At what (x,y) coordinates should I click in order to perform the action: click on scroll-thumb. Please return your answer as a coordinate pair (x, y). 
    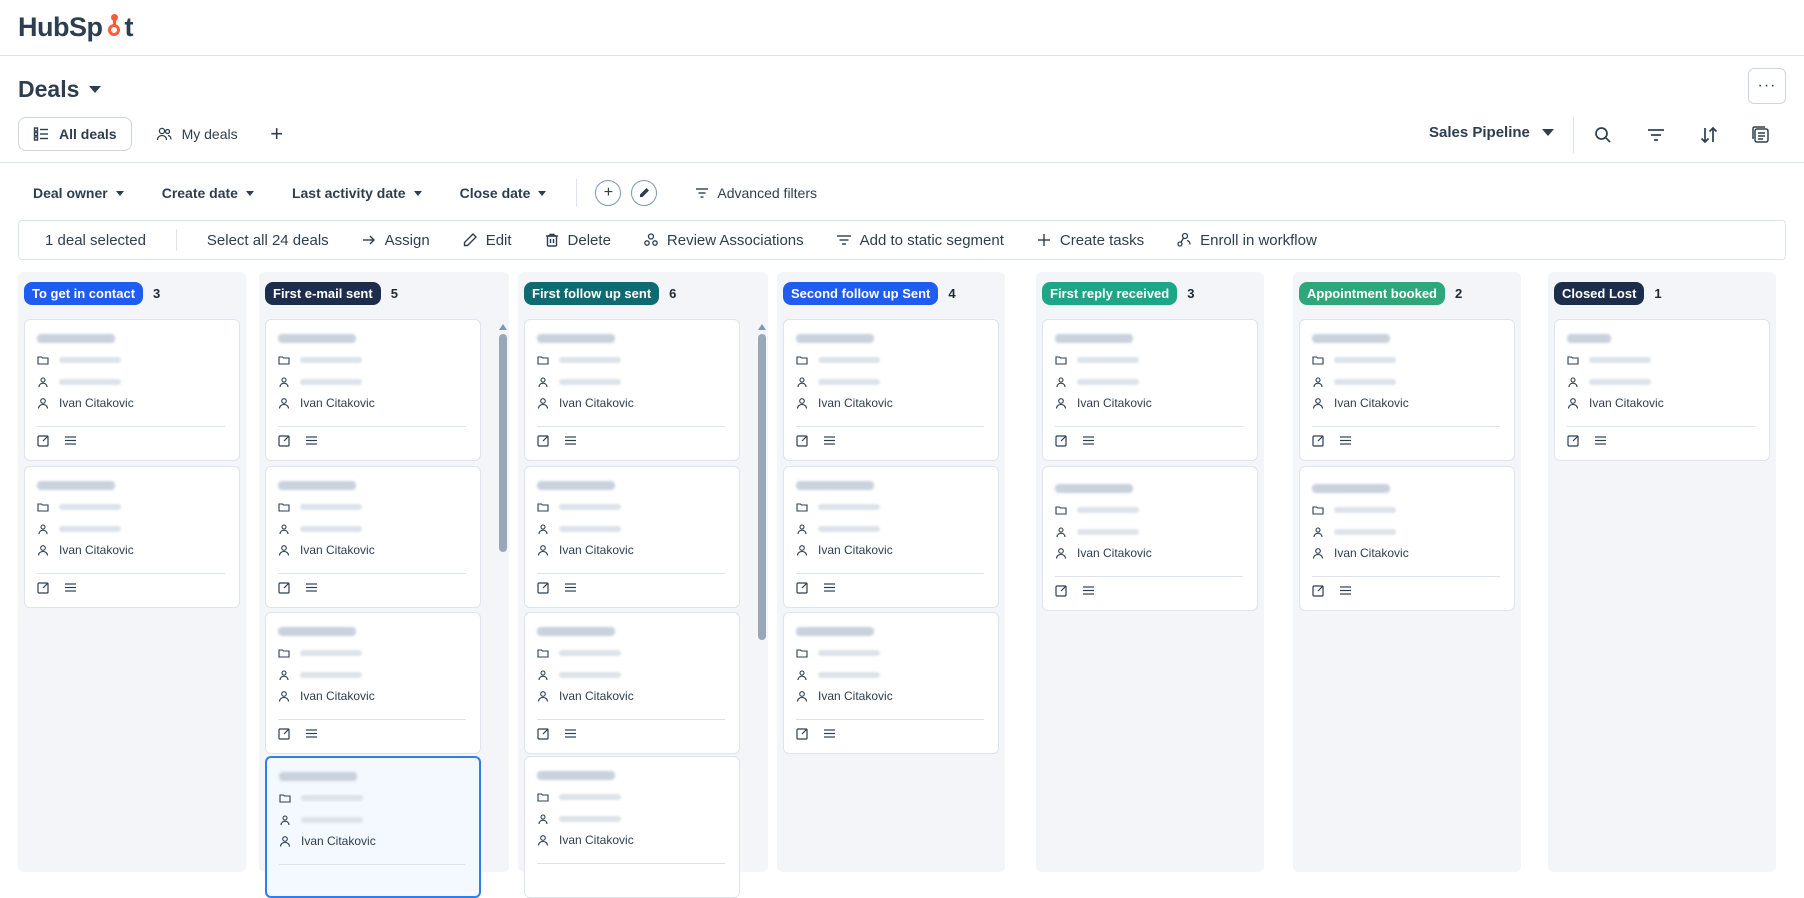
    Looking at the image, I should click on (762, 487).